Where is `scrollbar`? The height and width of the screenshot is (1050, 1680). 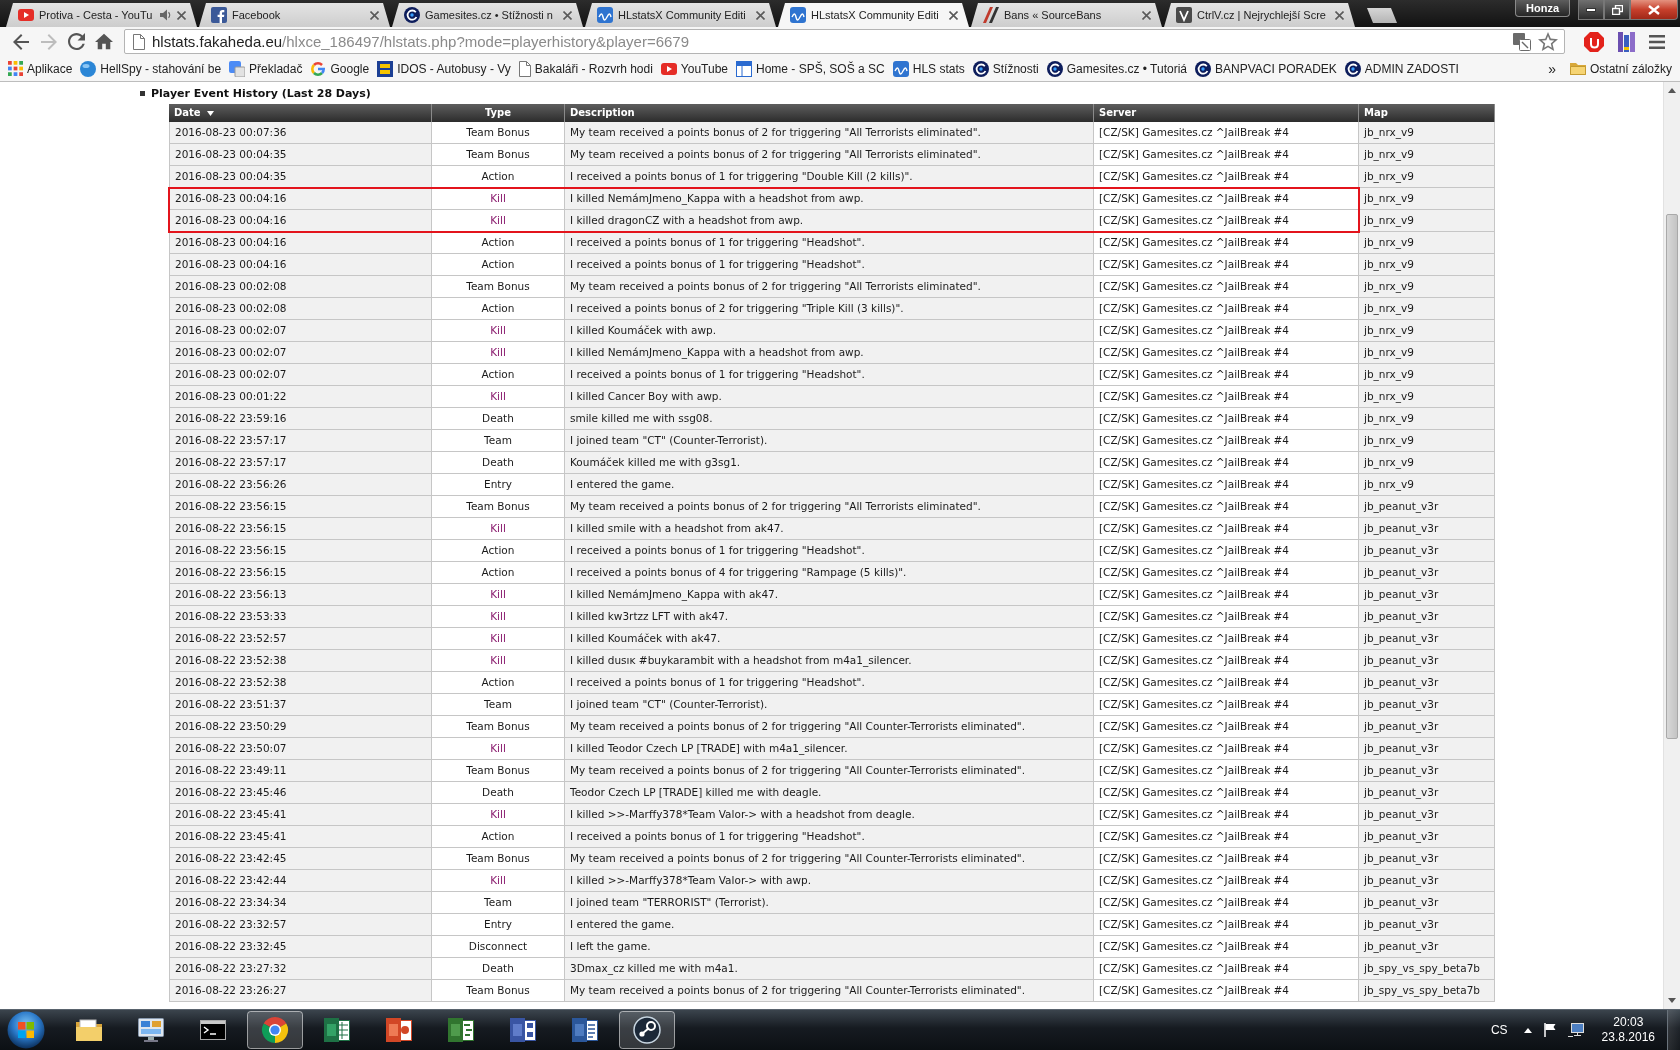
scrollbar is located at coordinates (1671, 545).